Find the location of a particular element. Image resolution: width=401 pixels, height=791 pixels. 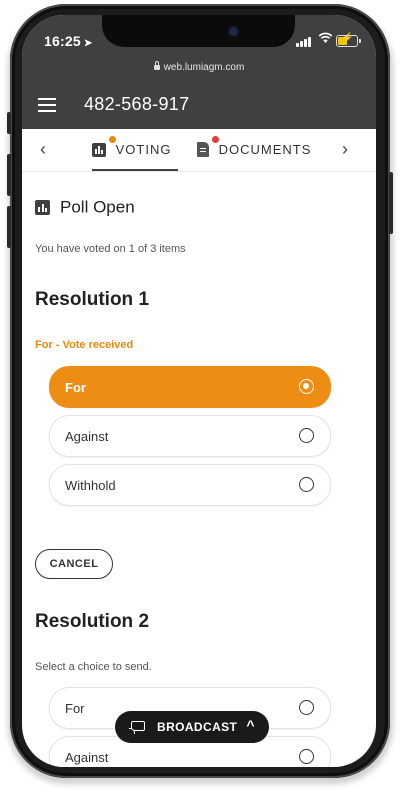

chevron-up-icon: ^ is located at coordinates (250, 725).